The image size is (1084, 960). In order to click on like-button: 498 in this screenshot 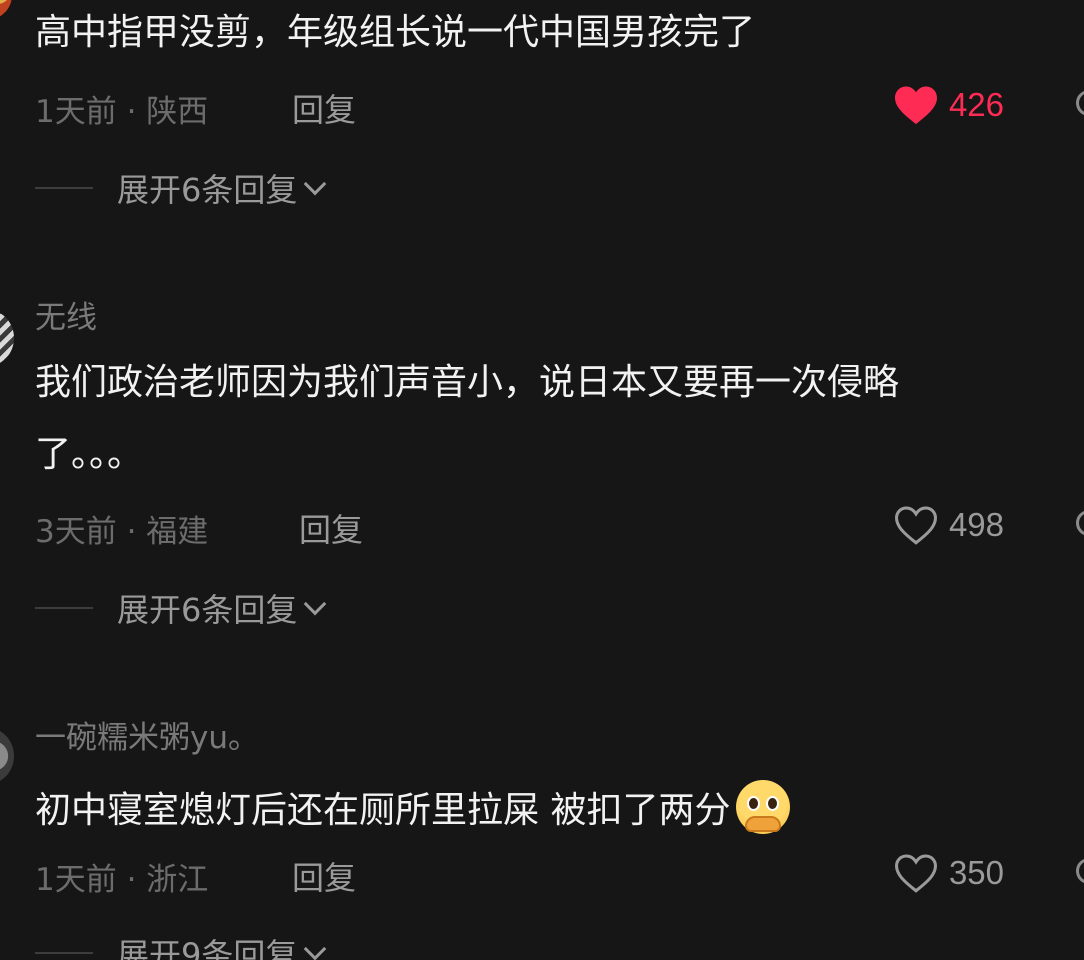, I will do `click(948, 525)`.